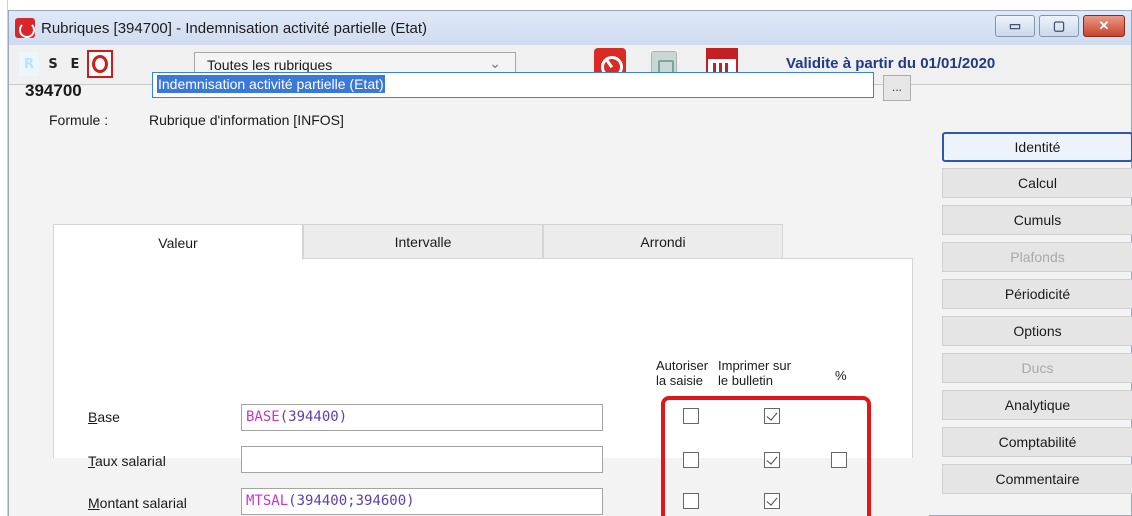 Image resolution: width=1132 pixels, height=516 pixels. Describe the element at coordinates (246, 120) in the screenshot. I see `formula-value: Rubrique d'information [INFOS]` at that location.